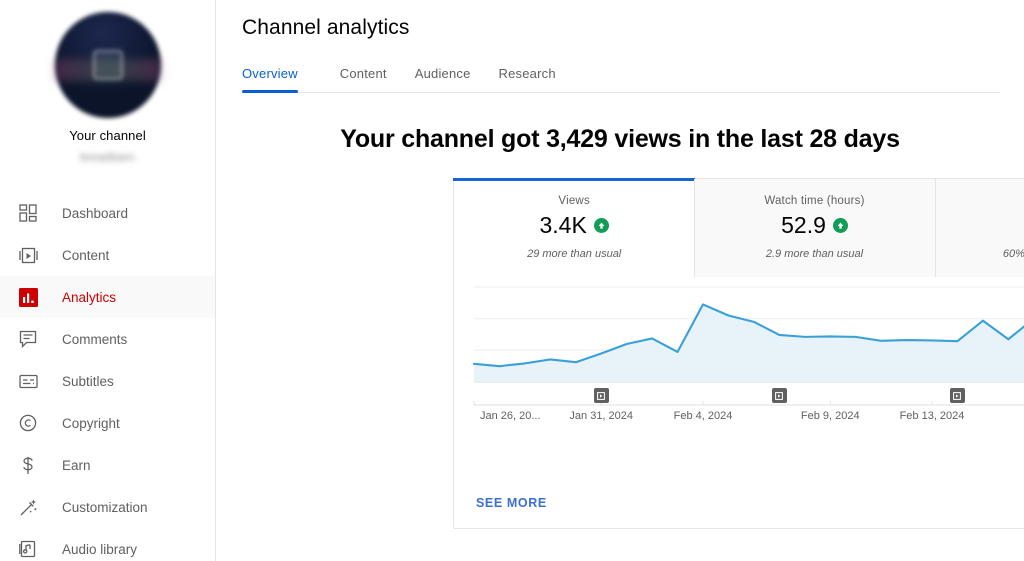 The image size is (1024, 561). I want to click on sidebar-item-label: Analytics, so click(89, 297).